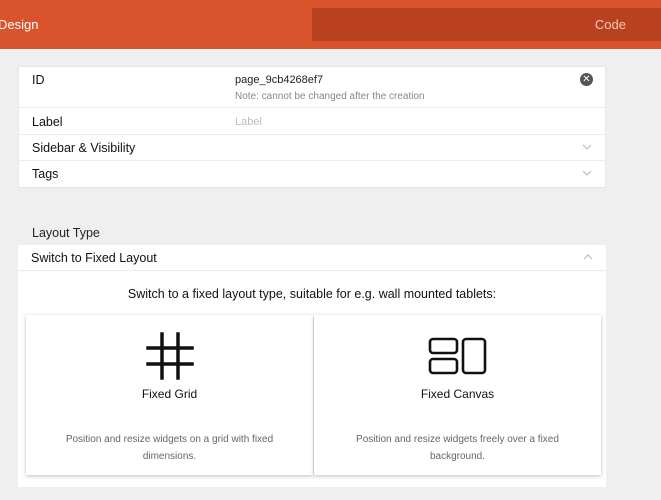  I want to click on fixed-canvas-title: Fixed Canvas, so click(457, 394).